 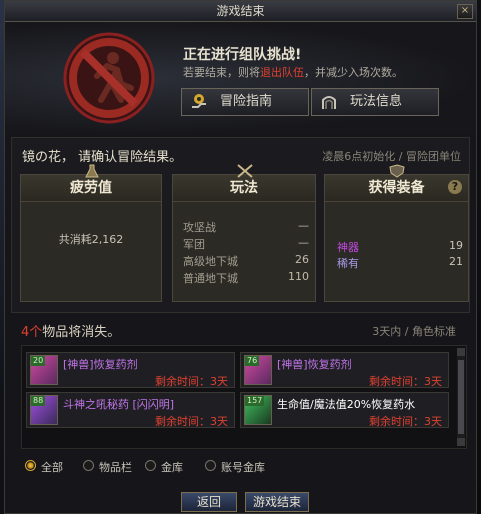 I want to click on play-info-label: 玩法信息, so click(x=376, y=101).